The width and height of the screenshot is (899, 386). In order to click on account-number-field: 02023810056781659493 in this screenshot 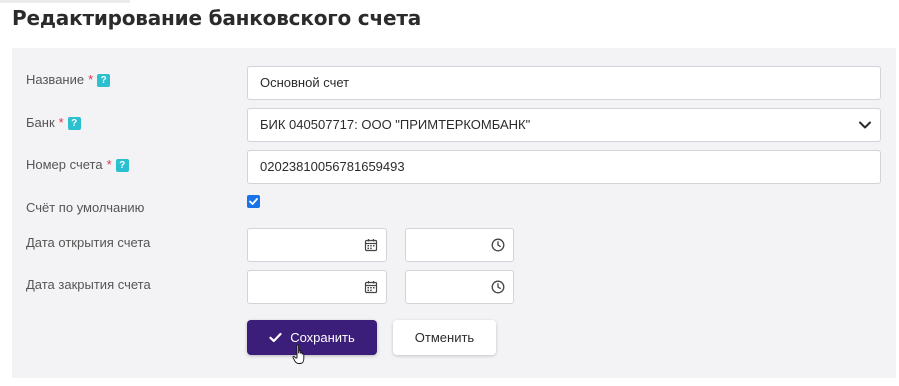, I will do `click(564, 167)`.